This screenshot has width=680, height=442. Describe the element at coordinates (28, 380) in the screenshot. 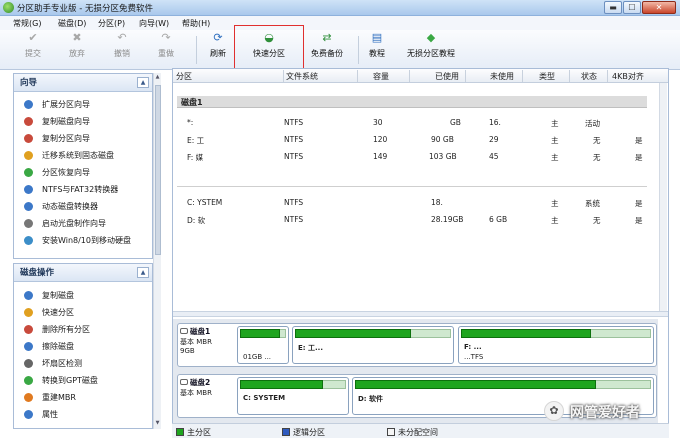

I see `convert-gpt-icon` at that location.